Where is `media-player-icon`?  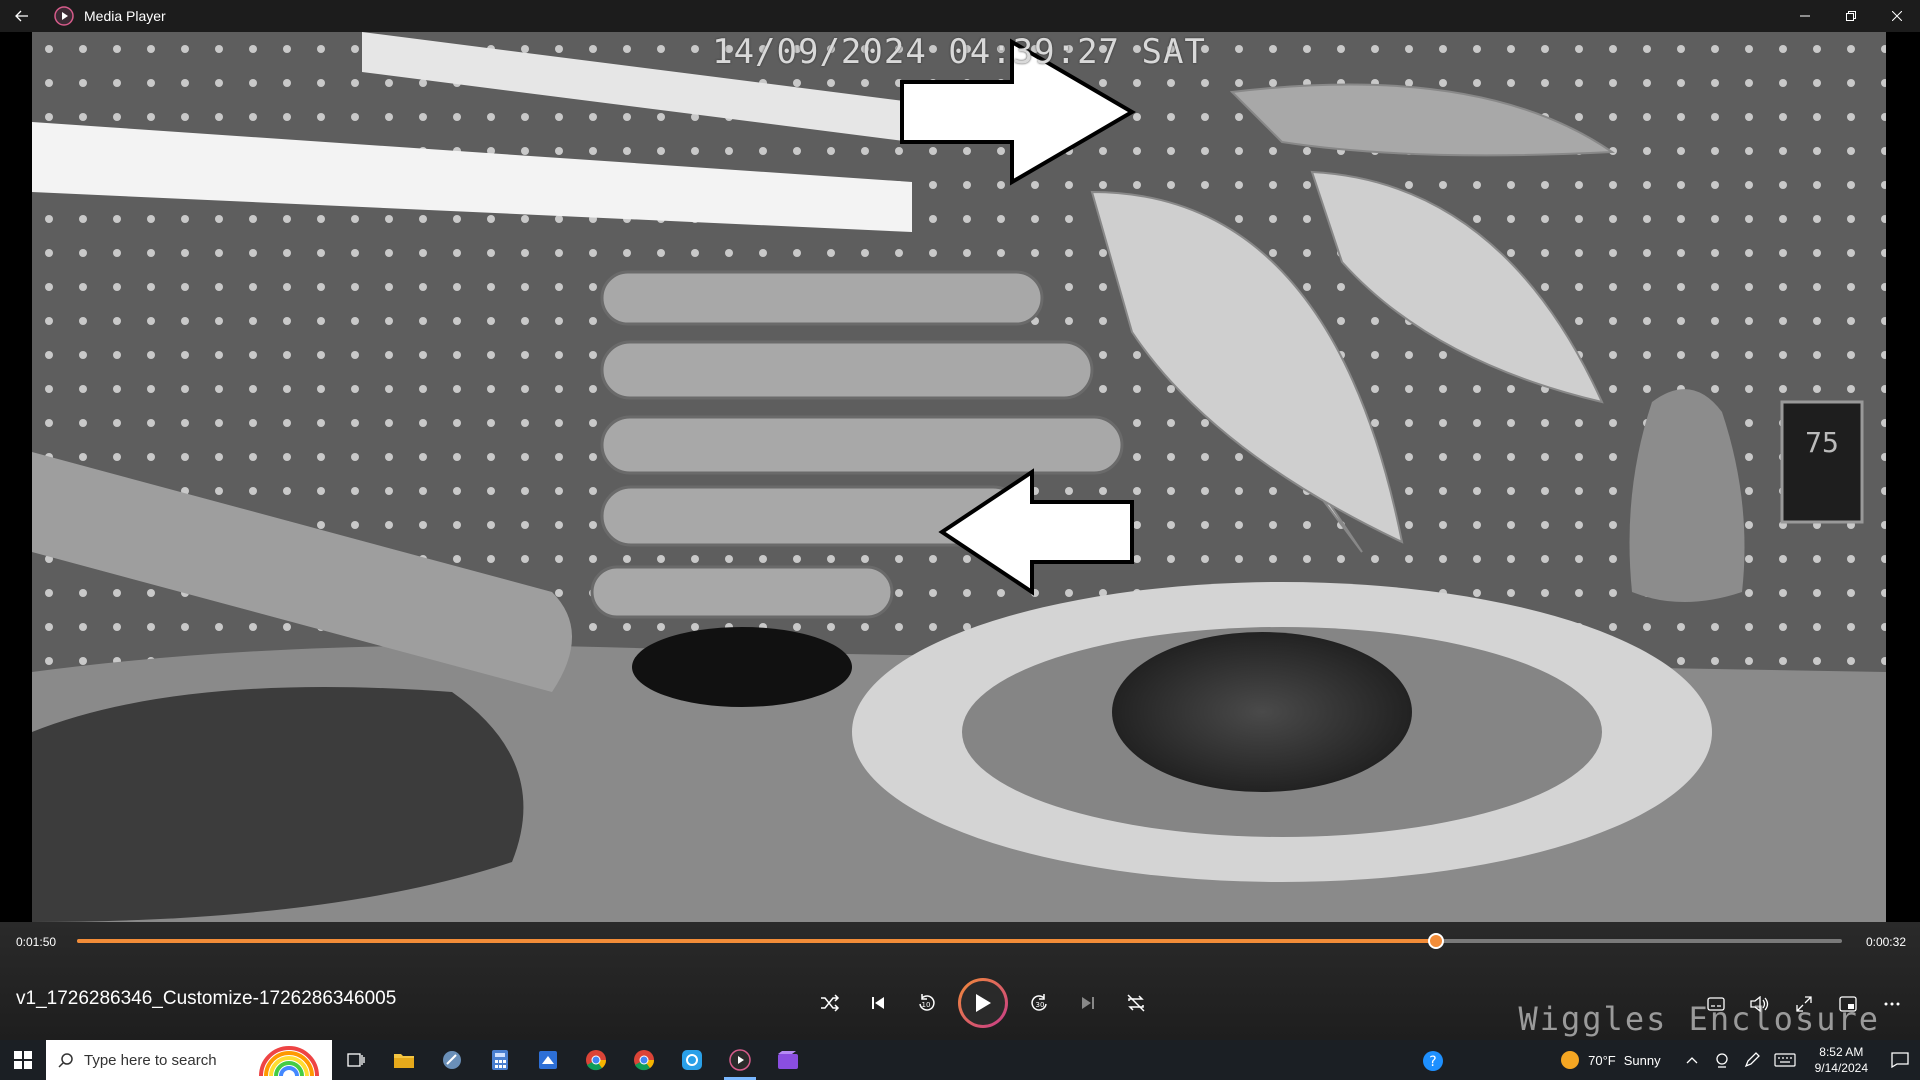
media-player-icon is located at coordinates (740, 1060).